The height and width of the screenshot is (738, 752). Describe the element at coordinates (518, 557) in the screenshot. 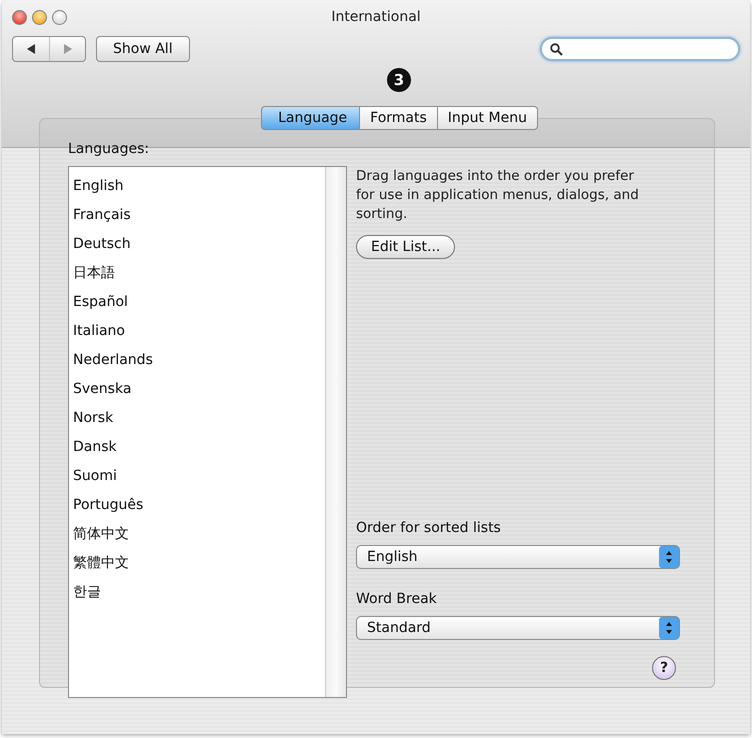

I see `popup-menu: English` at that location.